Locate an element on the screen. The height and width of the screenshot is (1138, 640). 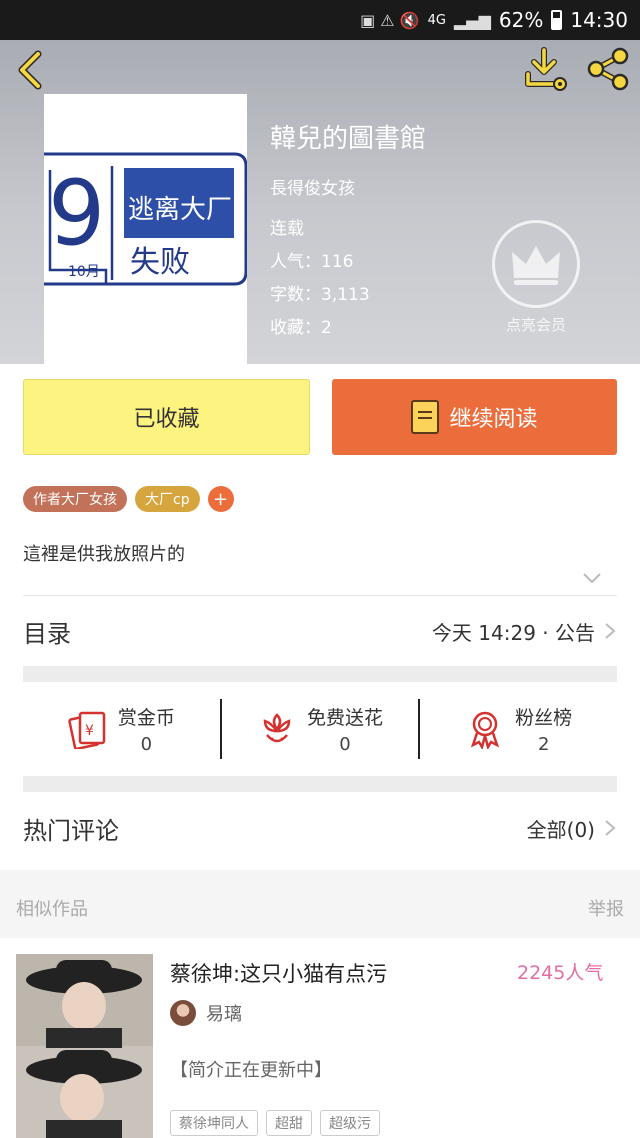
similar-work-intro: 【简介正在更新中】 is located at coordinates (251, 1070).